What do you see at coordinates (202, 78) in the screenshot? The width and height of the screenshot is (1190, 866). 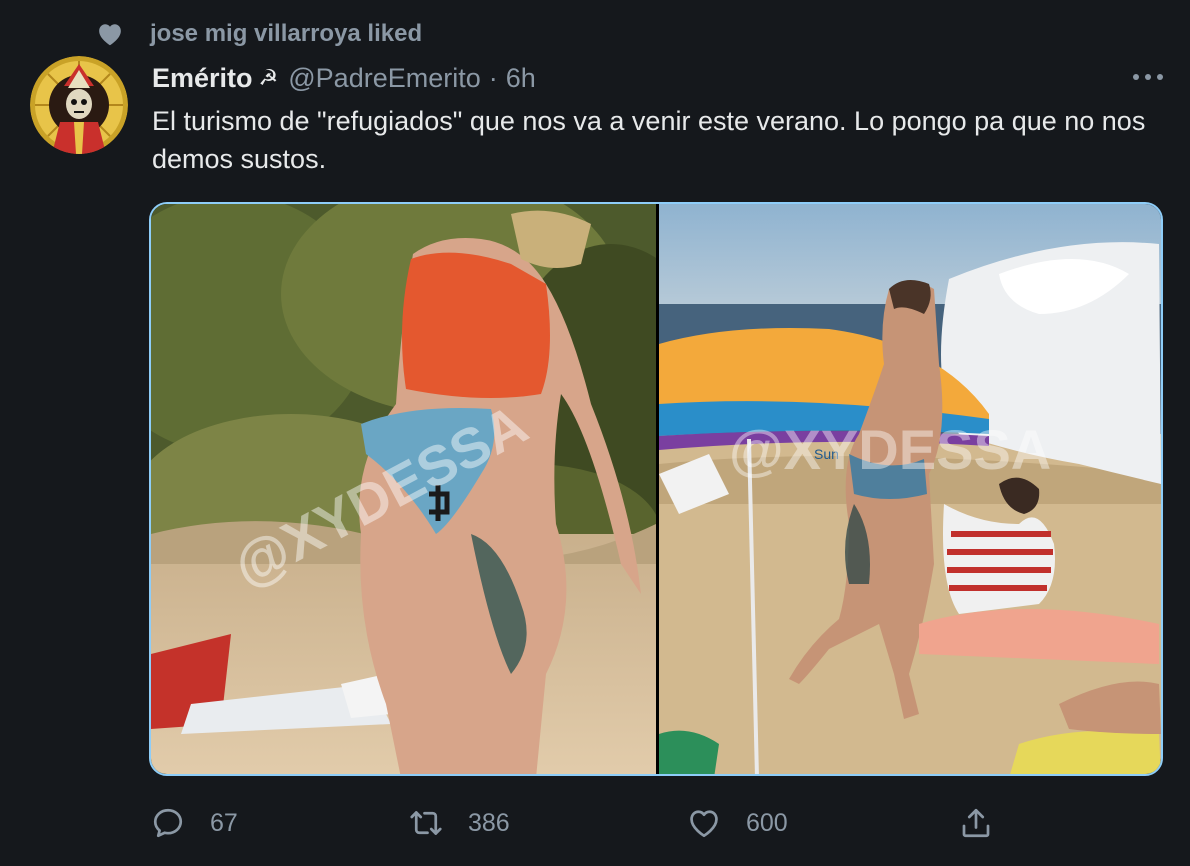 I see `author-display-name: Emérito` at bounding box center [202, 78].